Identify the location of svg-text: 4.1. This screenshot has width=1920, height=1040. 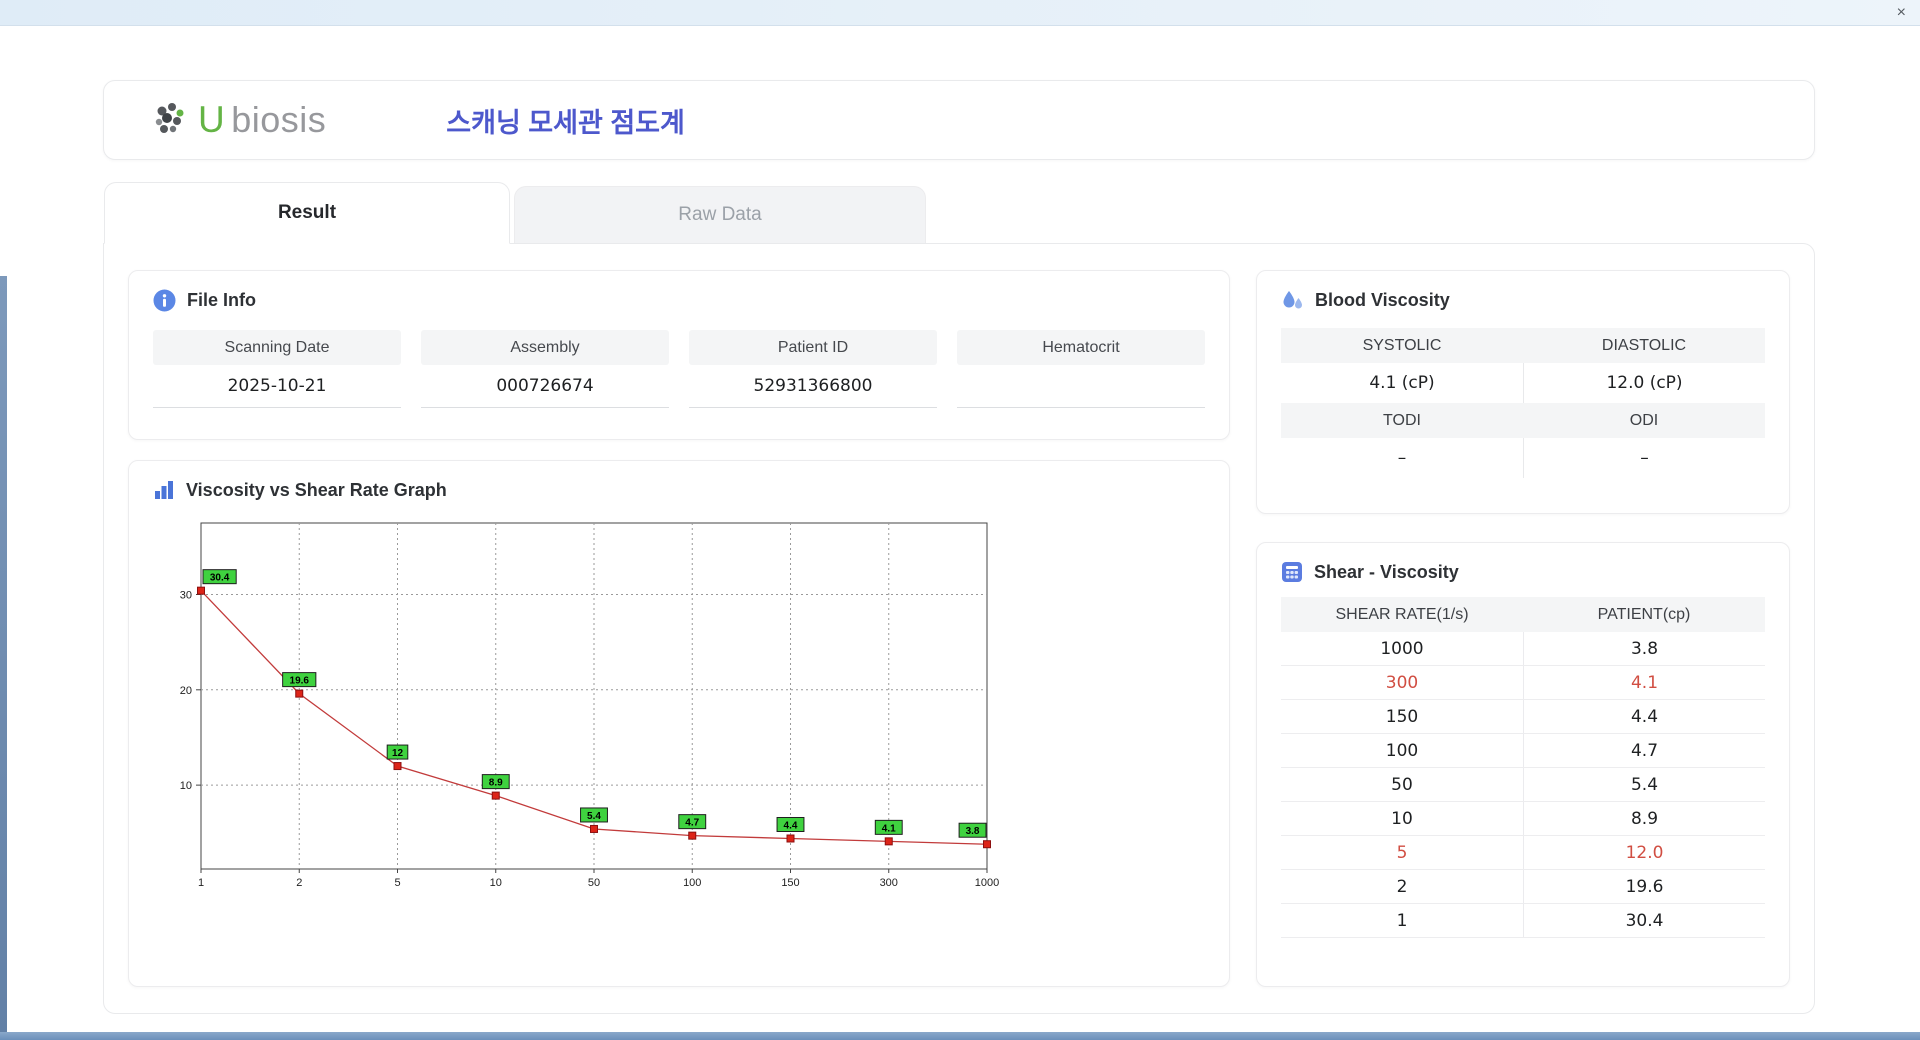
(889, 828).